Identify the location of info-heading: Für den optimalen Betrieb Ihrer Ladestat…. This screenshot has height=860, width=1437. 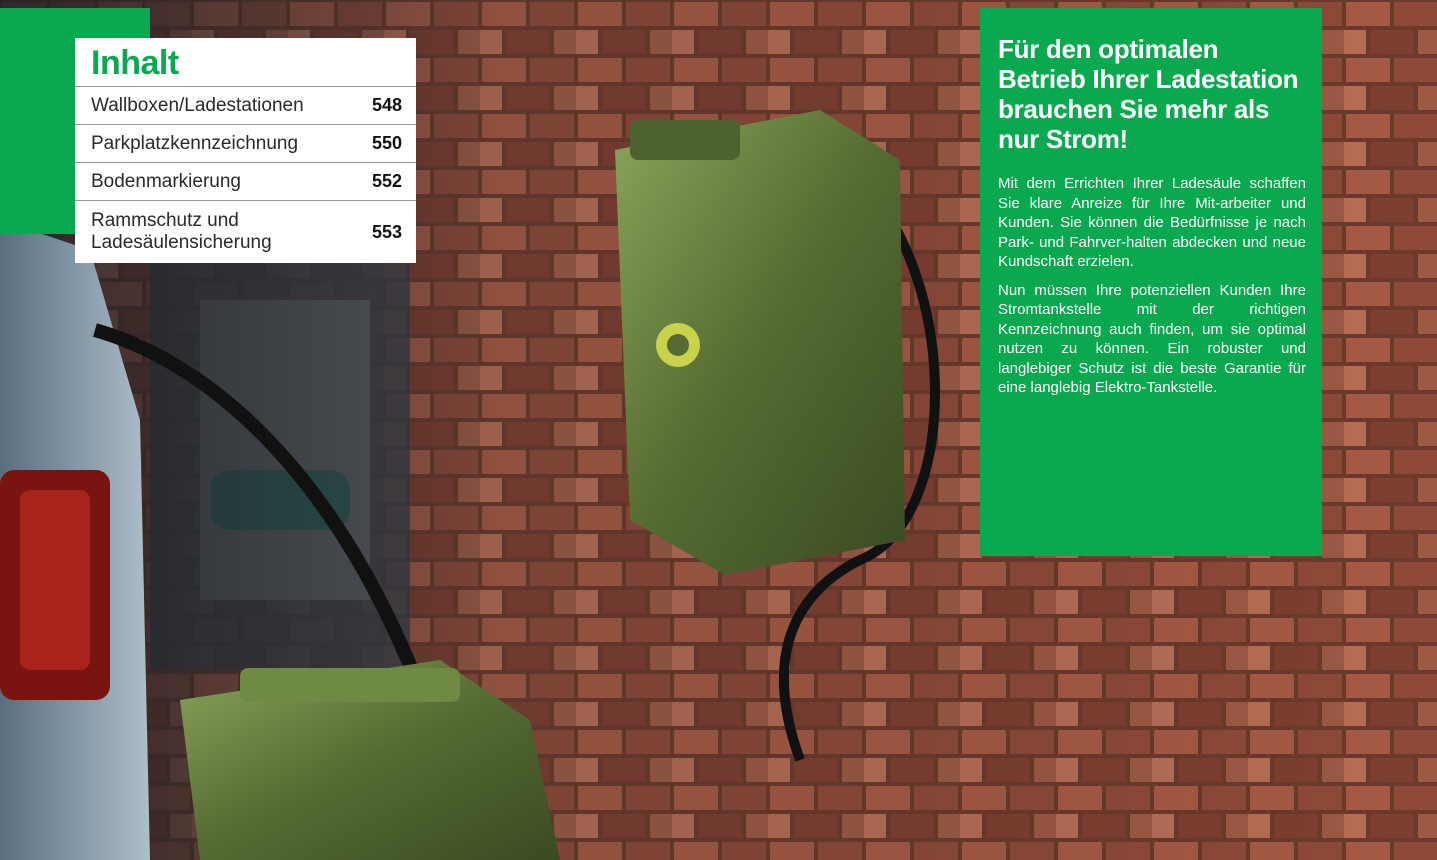
(1148, 94).